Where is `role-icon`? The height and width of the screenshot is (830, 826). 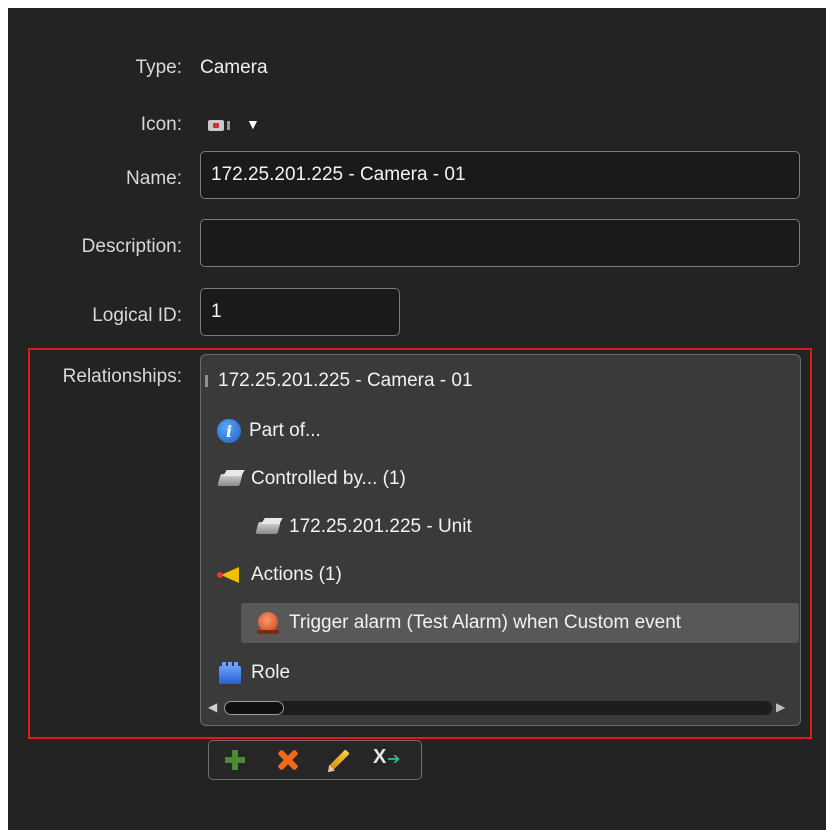
role-icon is located at coordinates (230, 673).